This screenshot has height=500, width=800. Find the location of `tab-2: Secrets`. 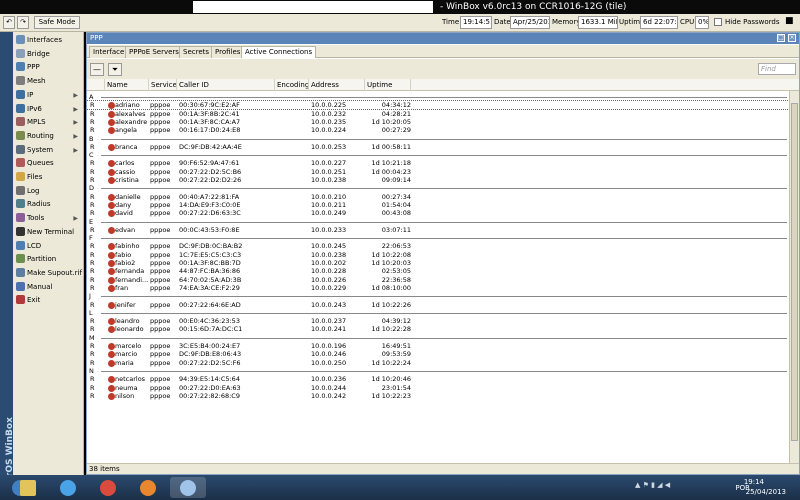

tab-2: Secrets is located at coordinates (196, 52).